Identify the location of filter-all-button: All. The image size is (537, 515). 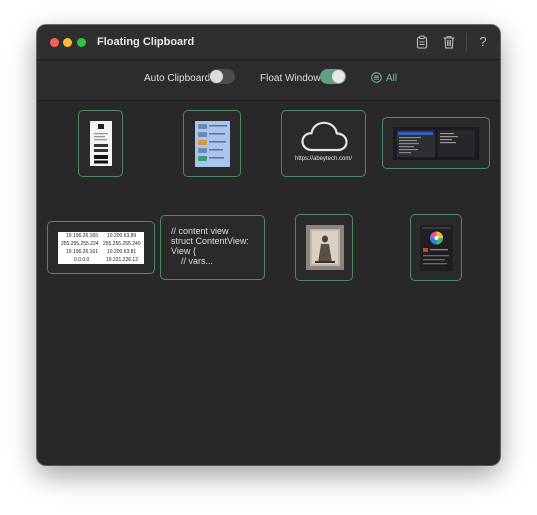
(391, 78).